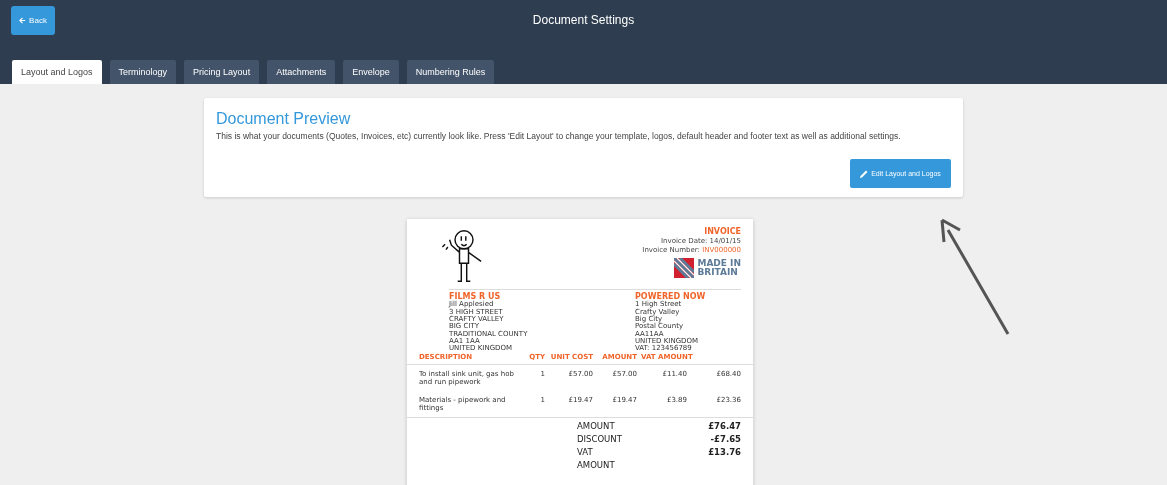 Image resolution: width=1167 pixels, height=485 pixels. What do you see at coordinates (23, 20) in the screenshot?
I see `arrow-left-icon` at bounding box center [23, 20].